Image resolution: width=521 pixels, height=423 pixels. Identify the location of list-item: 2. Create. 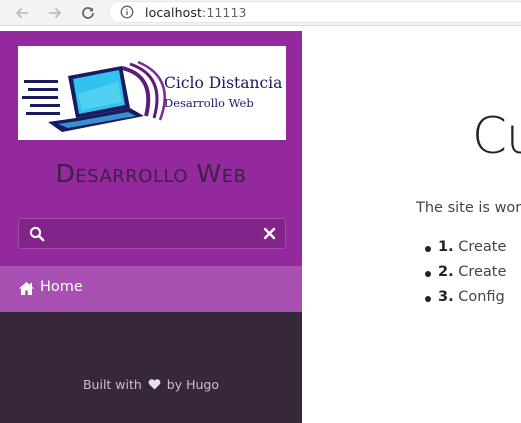
(465, 276).